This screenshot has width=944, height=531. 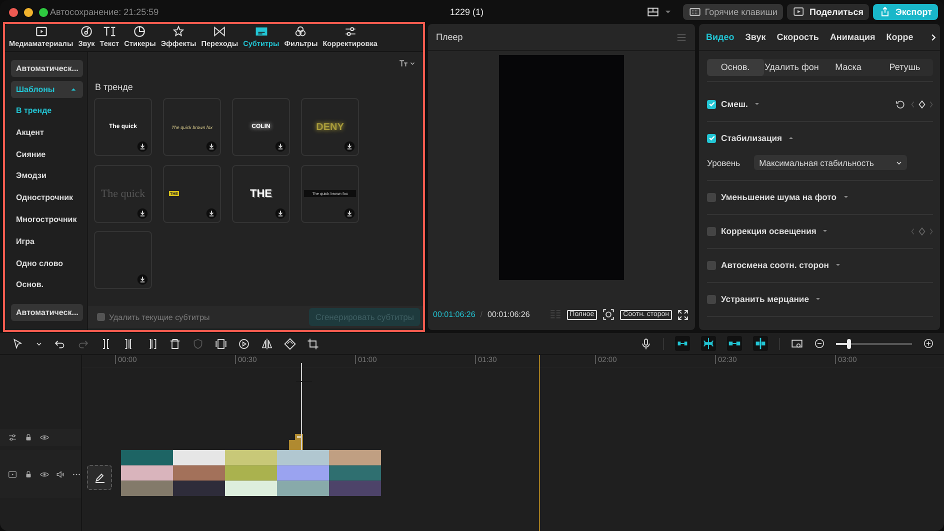 I want to click on category-item: В тренде, so click(x=47, y=111).